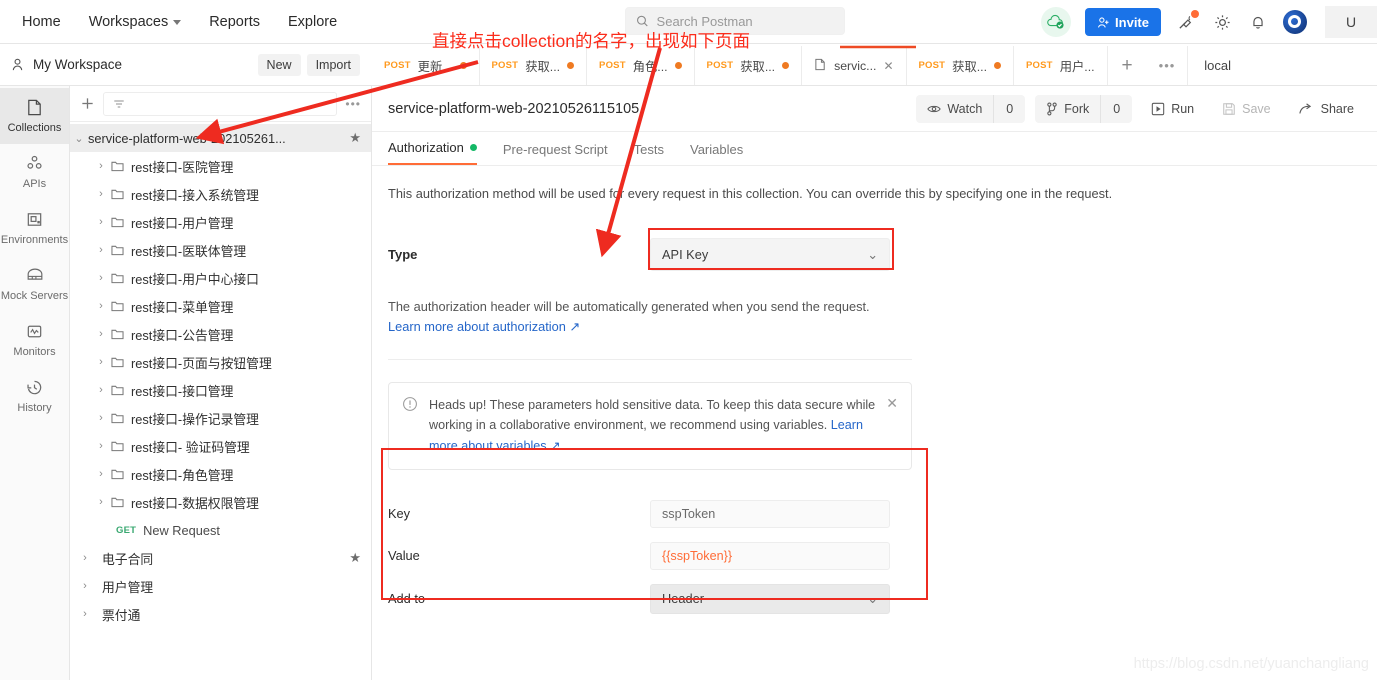 The width and height of the screenshot is (1377, 680). What do you see at coordinates (34, 172) in the screenshot?
I see `rail-item-apis: APIs` at bounding box center [34, 172].